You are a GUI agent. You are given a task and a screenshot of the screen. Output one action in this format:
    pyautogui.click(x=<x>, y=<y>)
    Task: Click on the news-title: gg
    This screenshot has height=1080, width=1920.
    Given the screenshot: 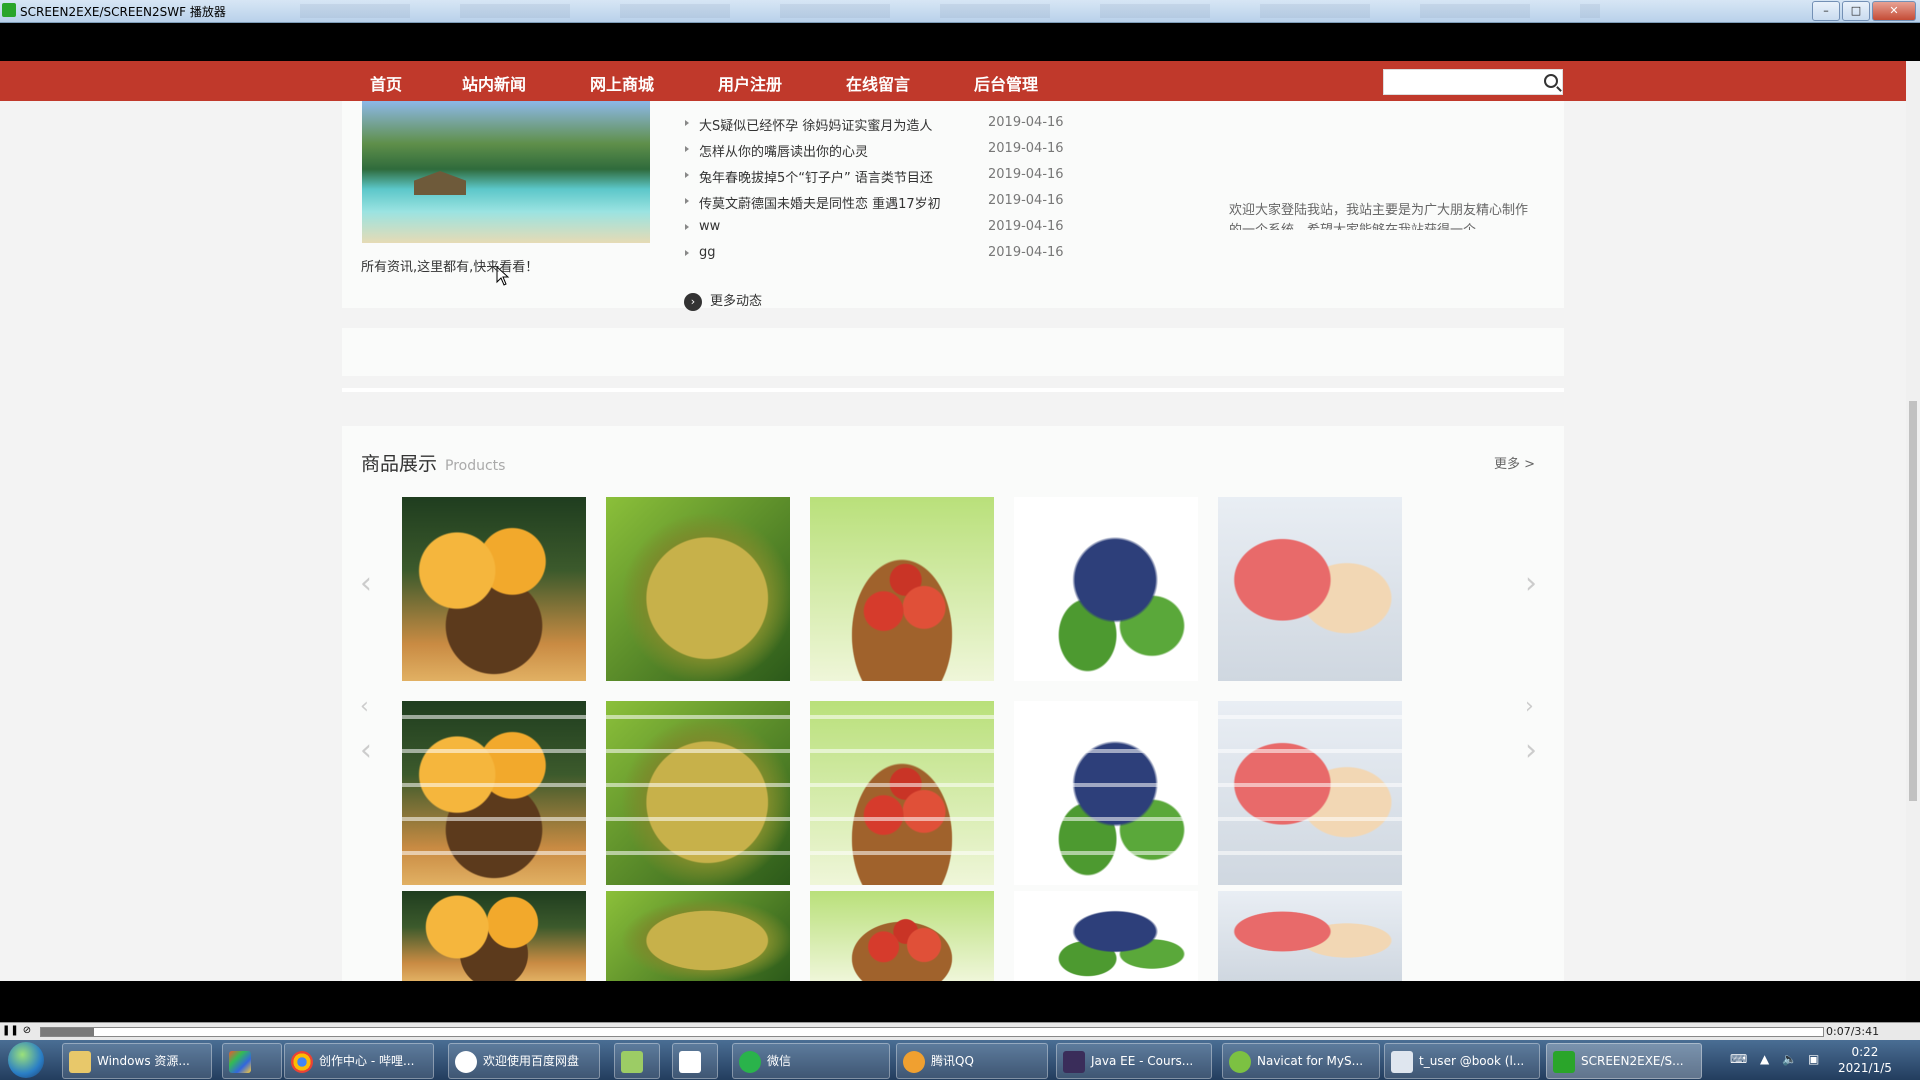 What is the action you would take?
    pyautogui.click(x=707, y=252)
    